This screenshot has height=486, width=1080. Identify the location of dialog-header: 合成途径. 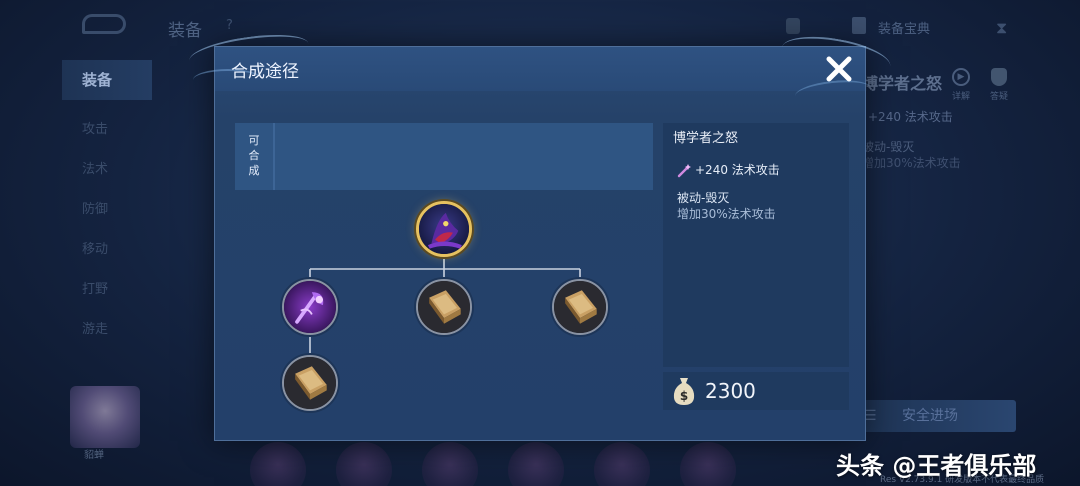
(540, 67).